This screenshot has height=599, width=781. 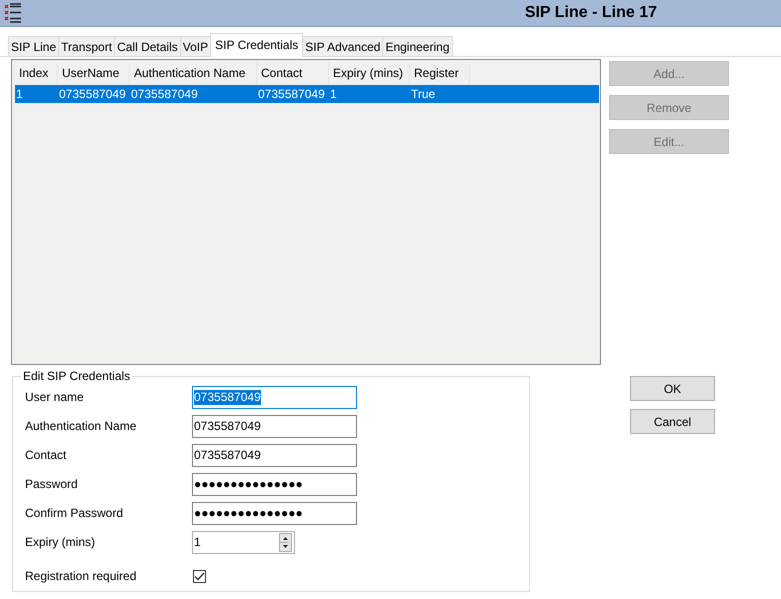 I want to click on field-label: Contact, so click(x=46, y=455).